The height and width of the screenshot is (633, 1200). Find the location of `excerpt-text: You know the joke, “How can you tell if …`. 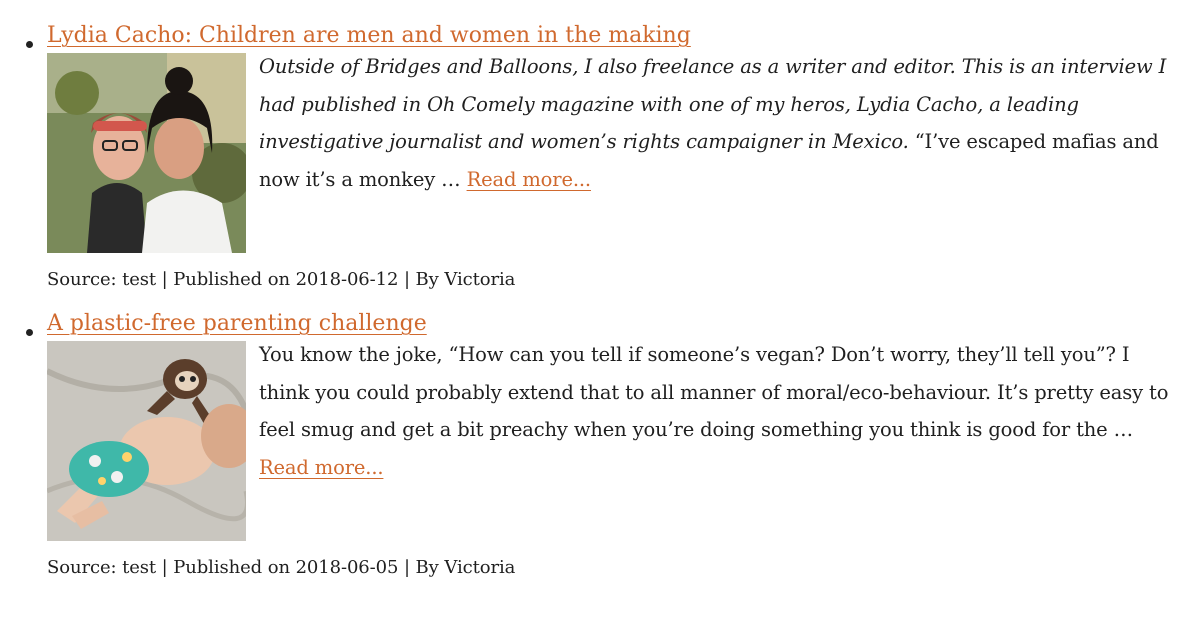

excerpt-text: You know the joke, “How can you tell if … is located at coordinates (714, 392).